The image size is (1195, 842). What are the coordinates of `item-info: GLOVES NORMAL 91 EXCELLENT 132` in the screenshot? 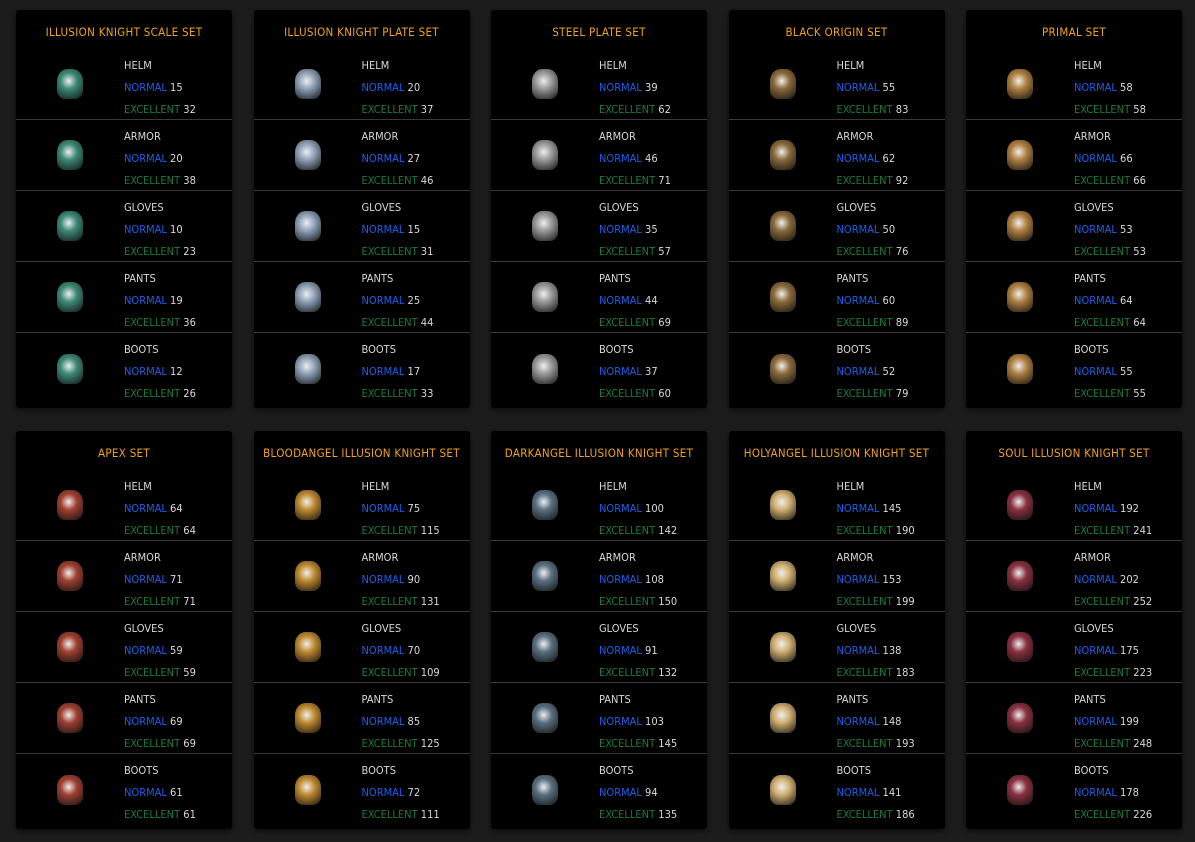 It's located at (638, 647).